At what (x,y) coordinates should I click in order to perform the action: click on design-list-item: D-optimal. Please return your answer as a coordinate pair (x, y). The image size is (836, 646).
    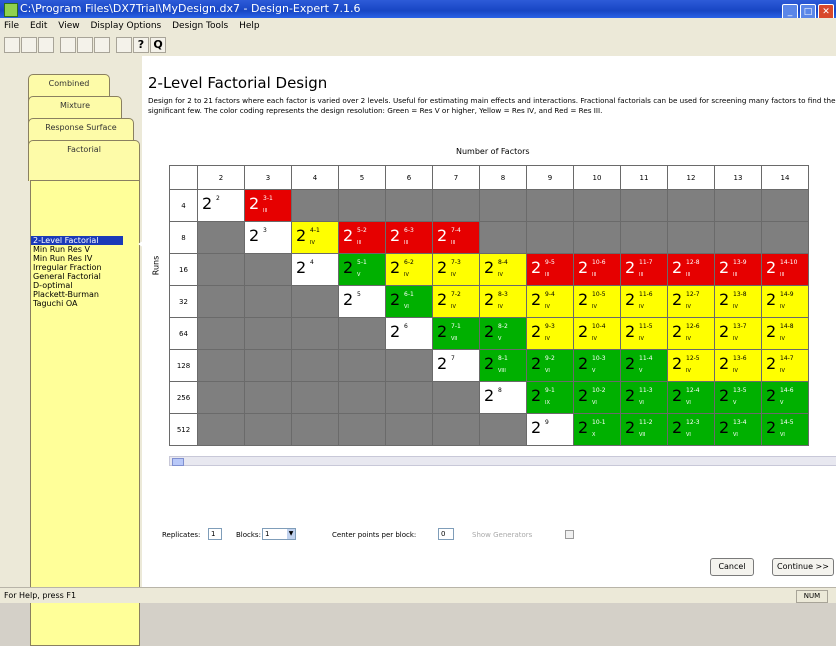
    Looking at the image, I should click on (85, 285).